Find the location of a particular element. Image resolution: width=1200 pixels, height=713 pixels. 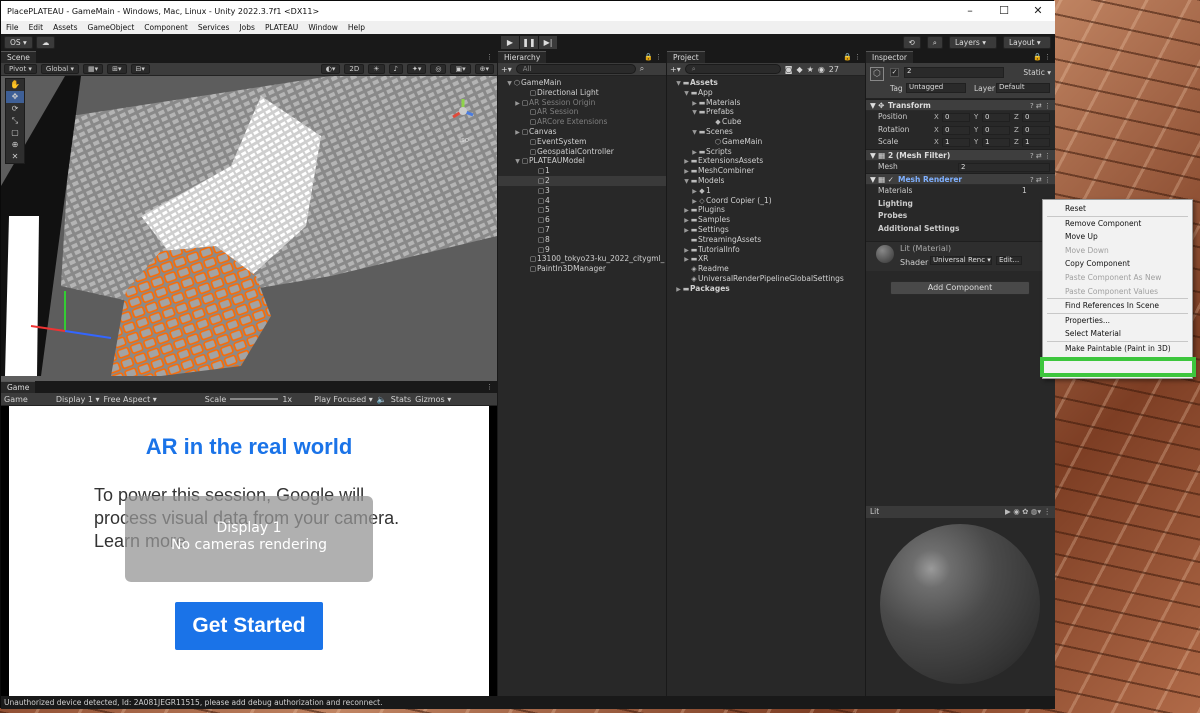

step-button: ▶| is located at coordinates (548, 42).